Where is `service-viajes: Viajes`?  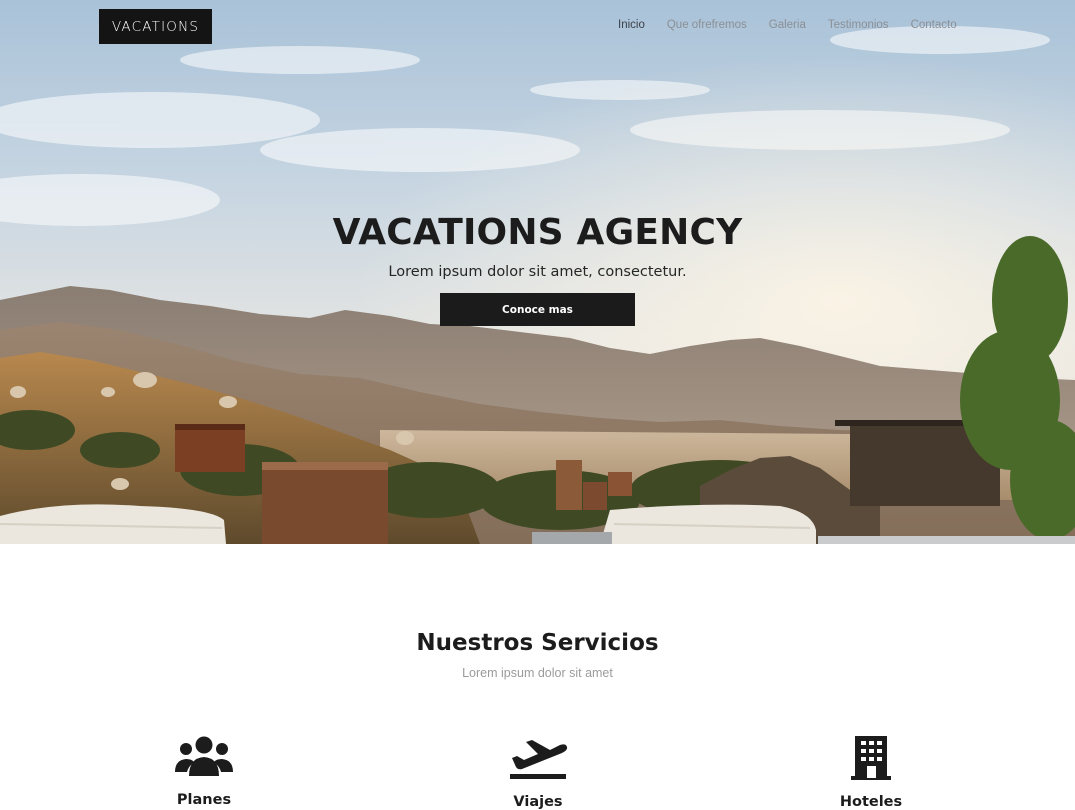
service-viajes: Viajes is located at coordinates (538, 773).